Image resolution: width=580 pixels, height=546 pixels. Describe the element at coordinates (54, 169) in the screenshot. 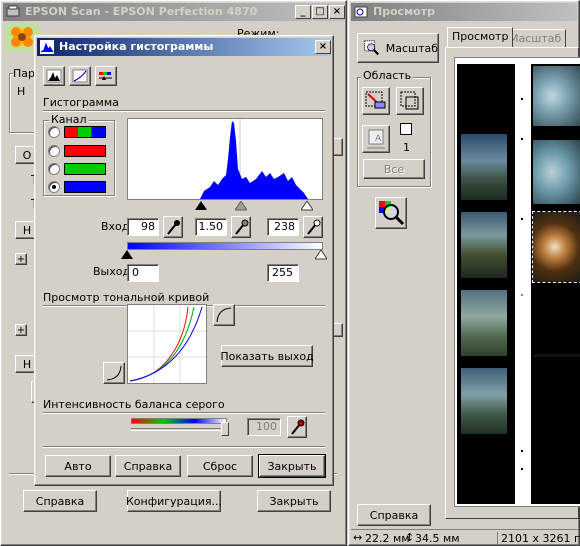

I see `channel-radio-green` at that location.